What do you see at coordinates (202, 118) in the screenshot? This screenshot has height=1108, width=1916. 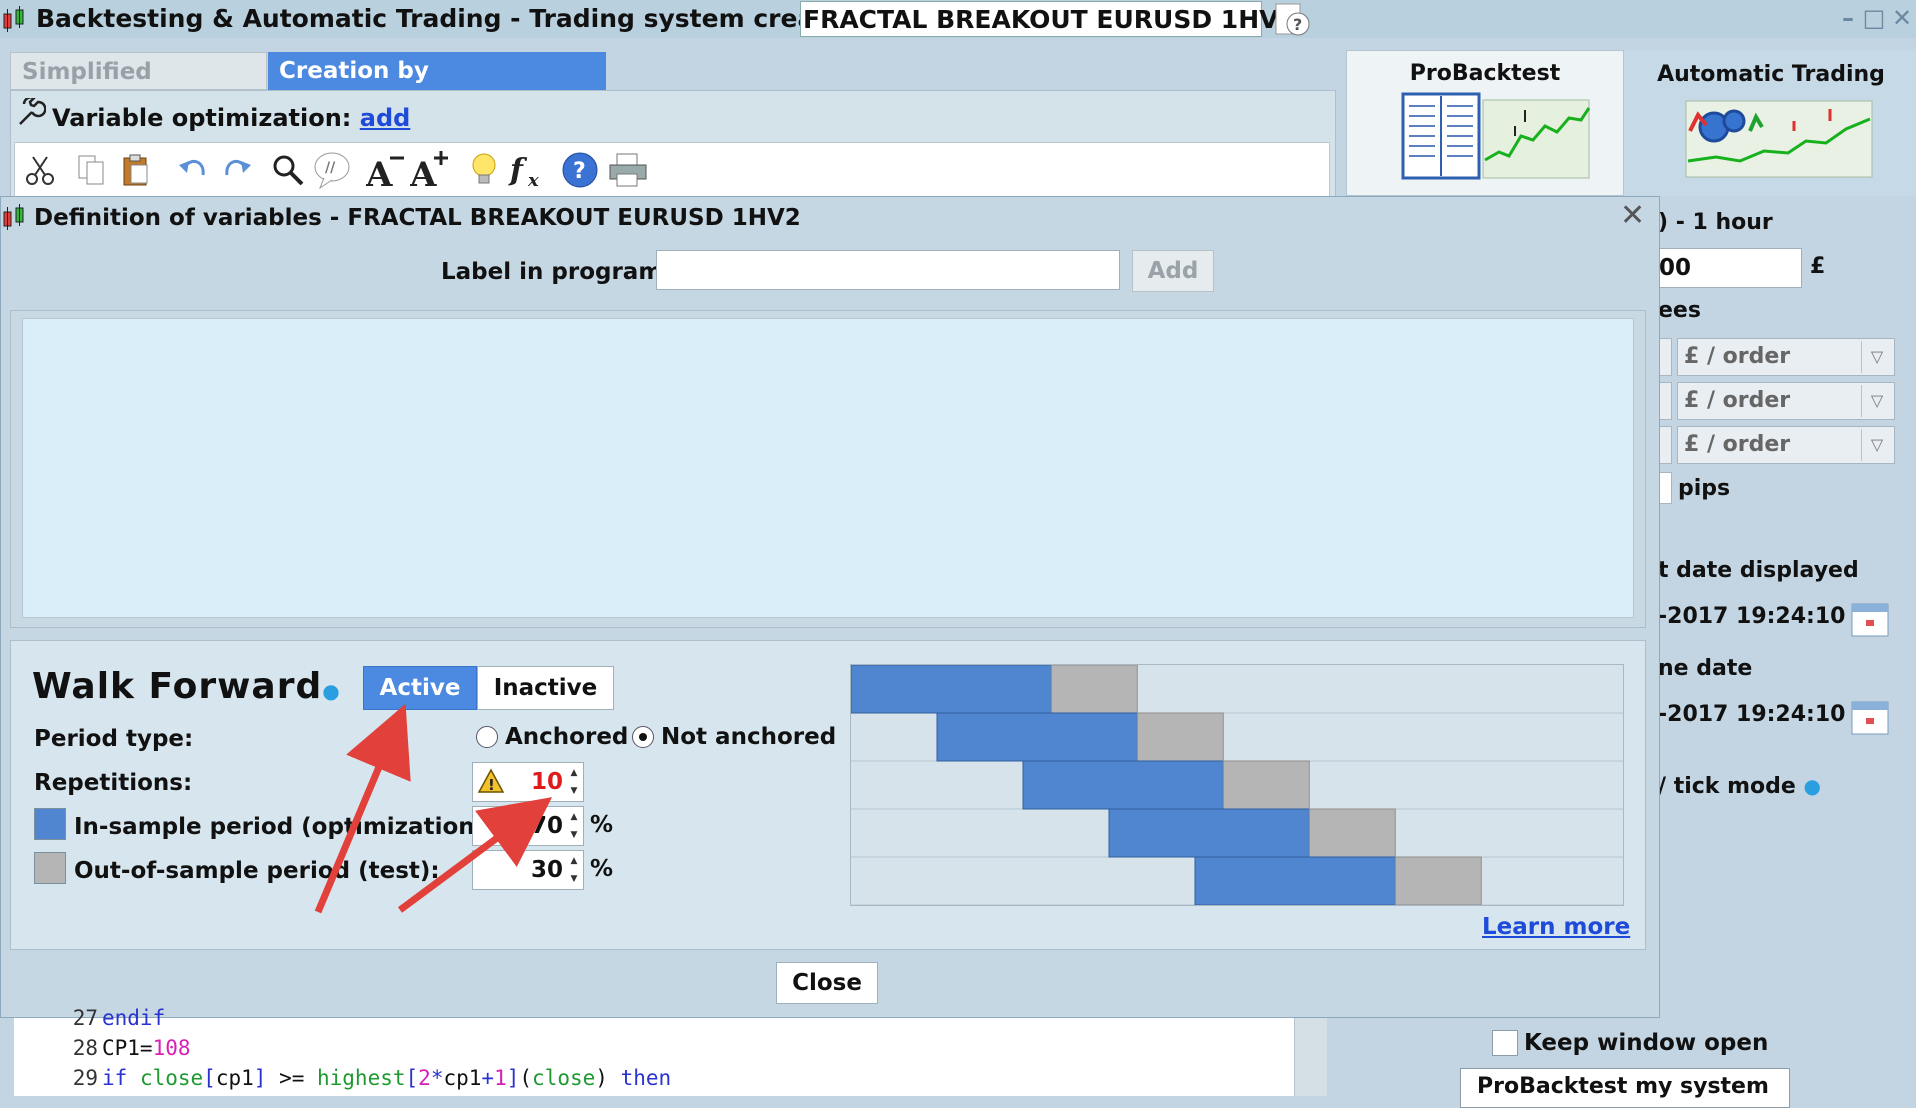 I see `variable-optimization-label: Variable optimization:` at bounding box center [202, 118].